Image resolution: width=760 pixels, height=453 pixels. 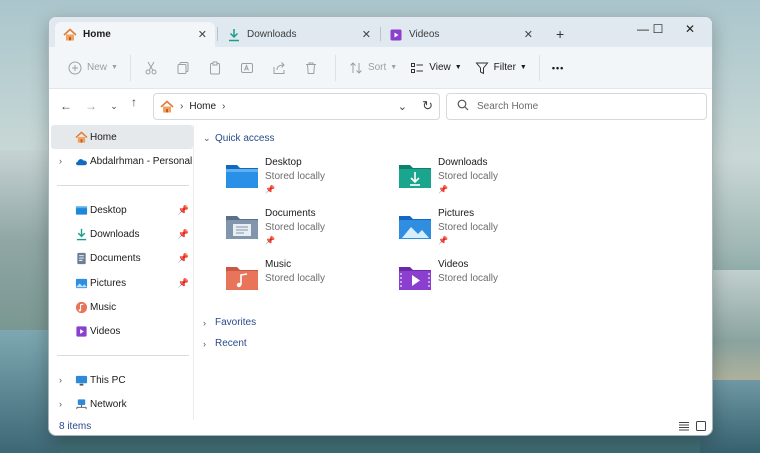 I want to click on maximize-button: ☐, so click(x=658, y=29).